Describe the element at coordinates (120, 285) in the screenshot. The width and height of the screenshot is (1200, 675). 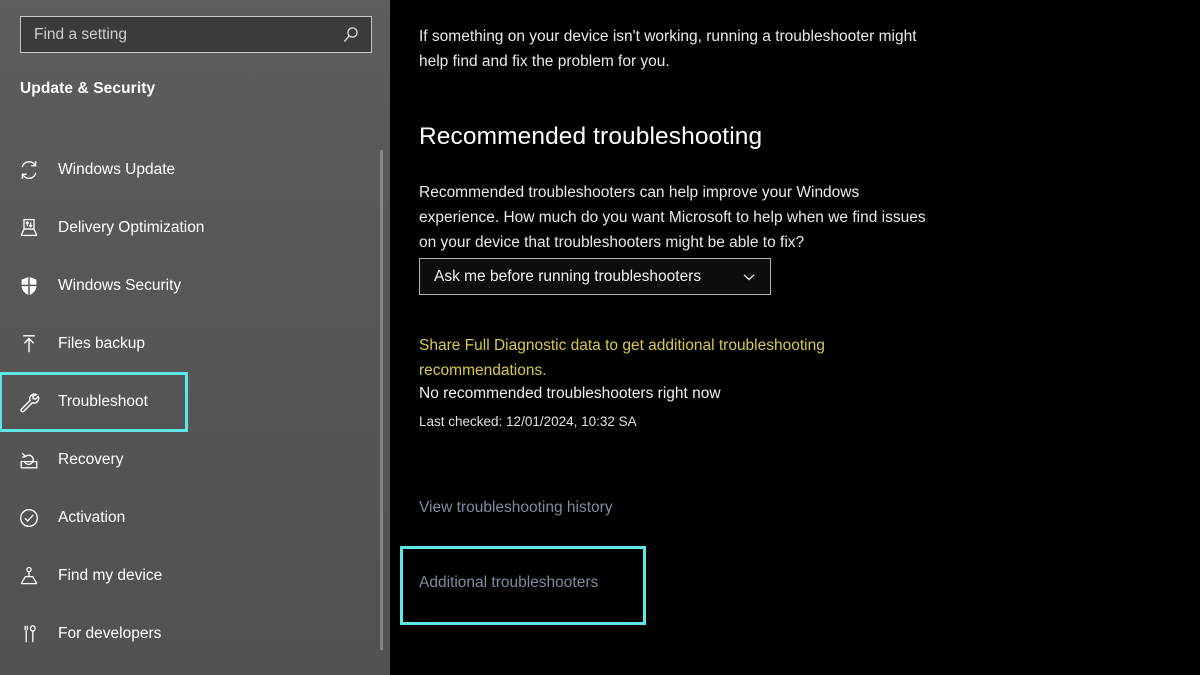
I see `sidebar-item-label: Windows Security` at that location.